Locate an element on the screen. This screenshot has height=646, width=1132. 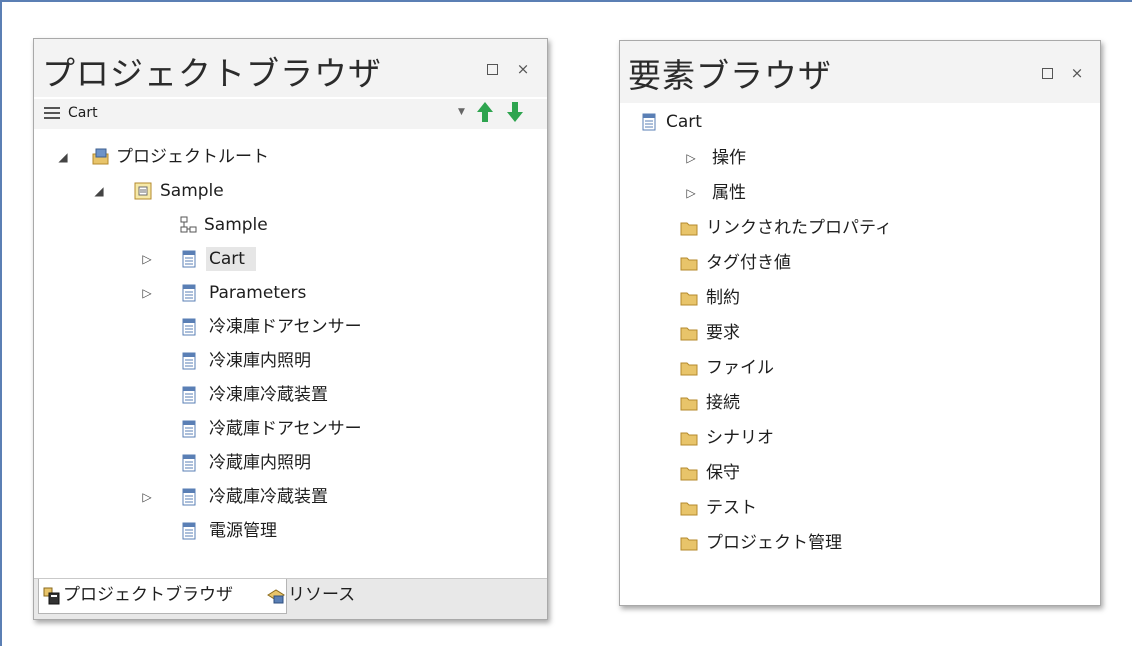
tree-item-label: 保守 is located at coordinates (723, 473).